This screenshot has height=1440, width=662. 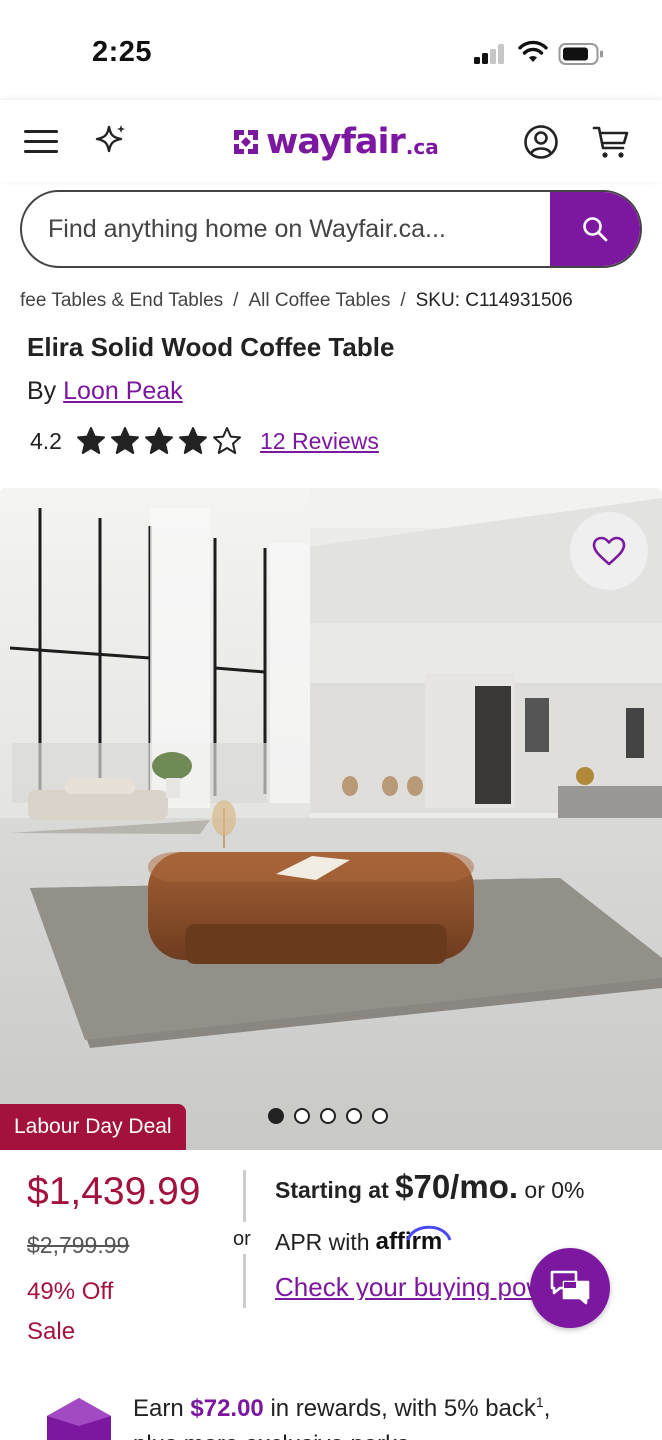 I want to click on discount-label: 49% Off, so click(x=70, y=1291).